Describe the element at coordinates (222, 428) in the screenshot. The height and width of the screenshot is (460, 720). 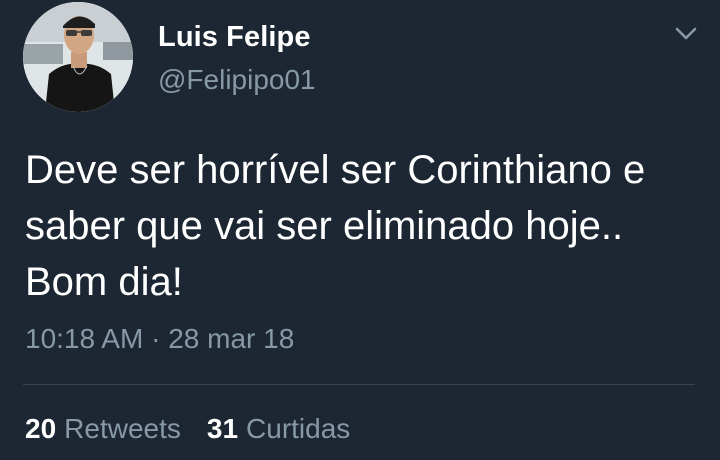
I see `likes-count: 31` at that location.